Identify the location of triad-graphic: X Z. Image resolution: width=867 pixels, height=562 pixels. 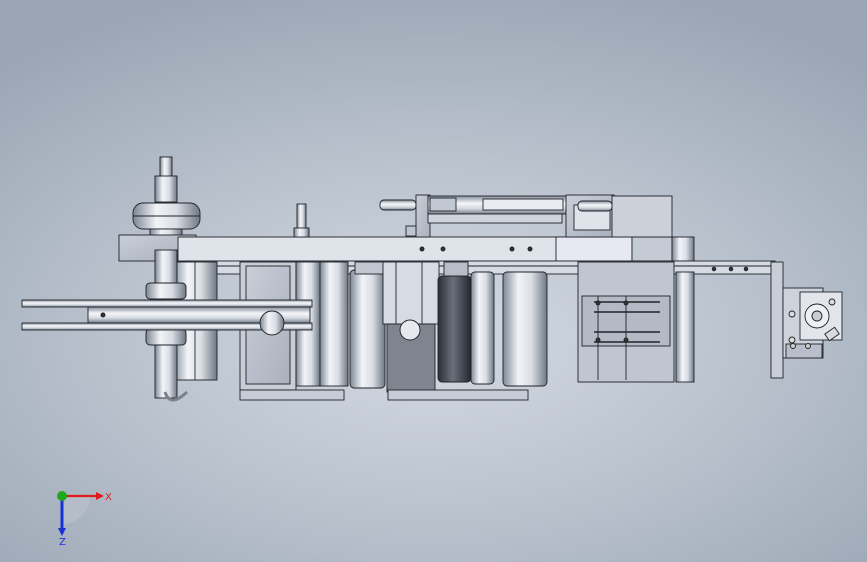
(84, 519).